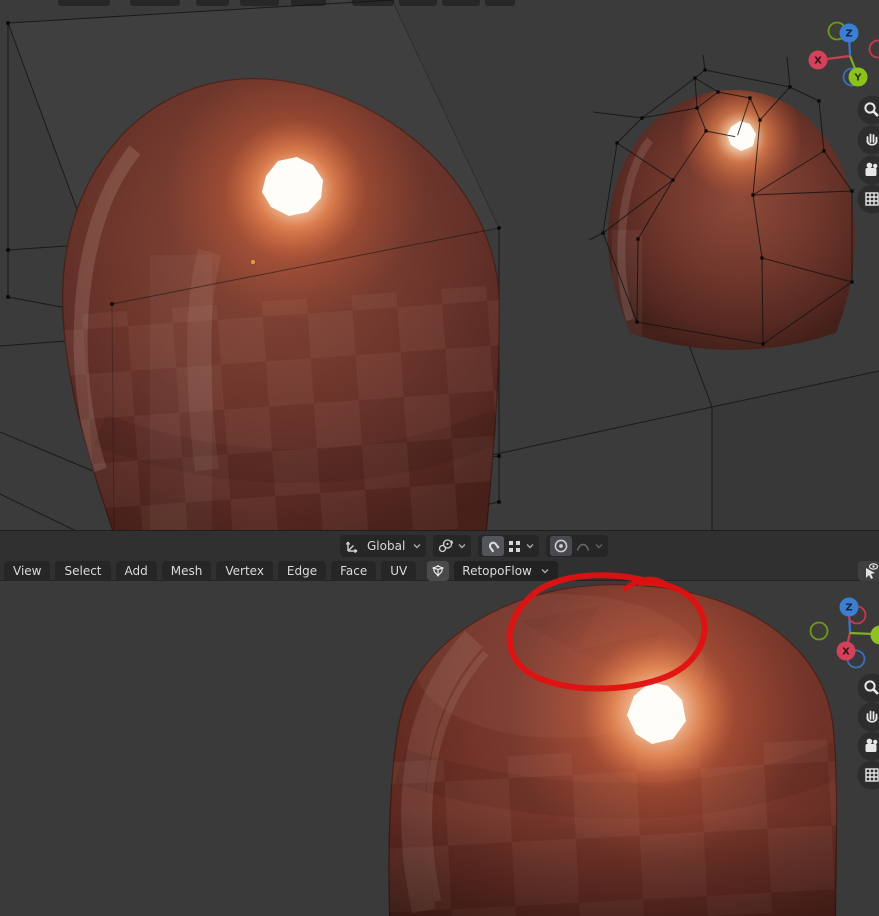 The width and height of the screenshot is (879, 916). What do you see at coordinates (446, 546) in the screenshot?
I see `pivot-point-icon` at bounding box center [446, 546].